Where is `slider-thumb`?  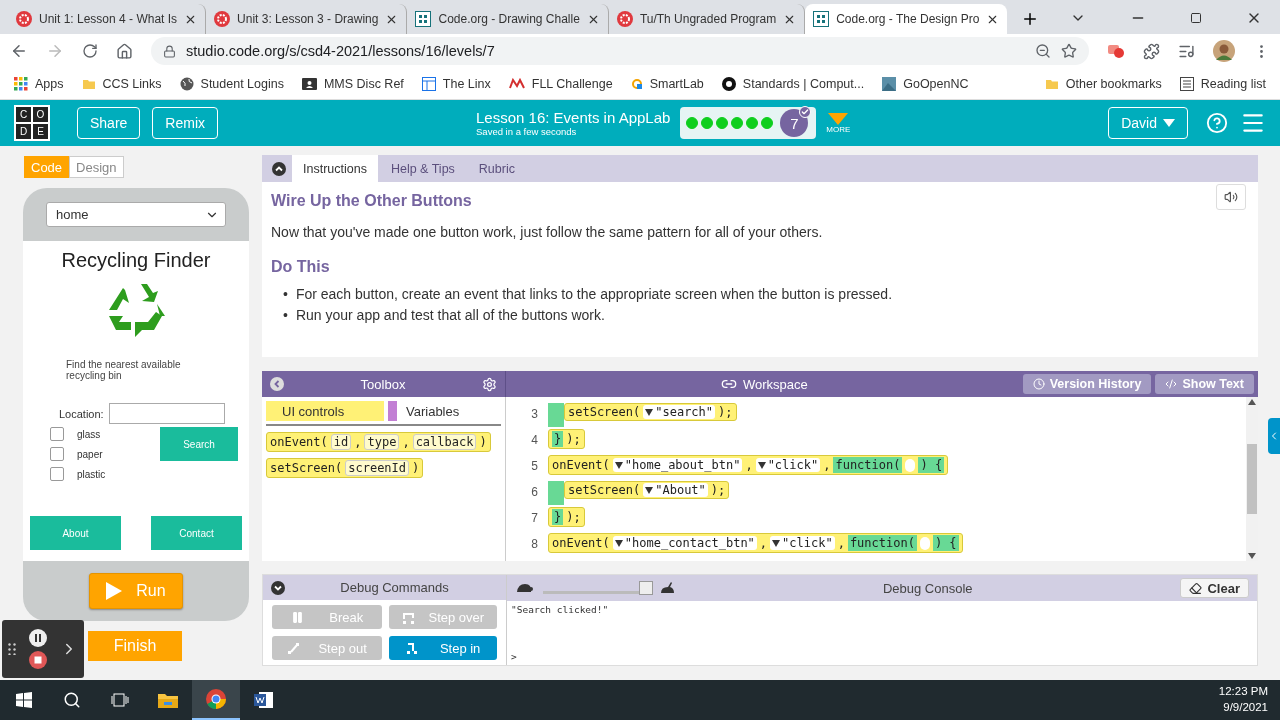
slider-thumb is located at coordinates (646, 588).